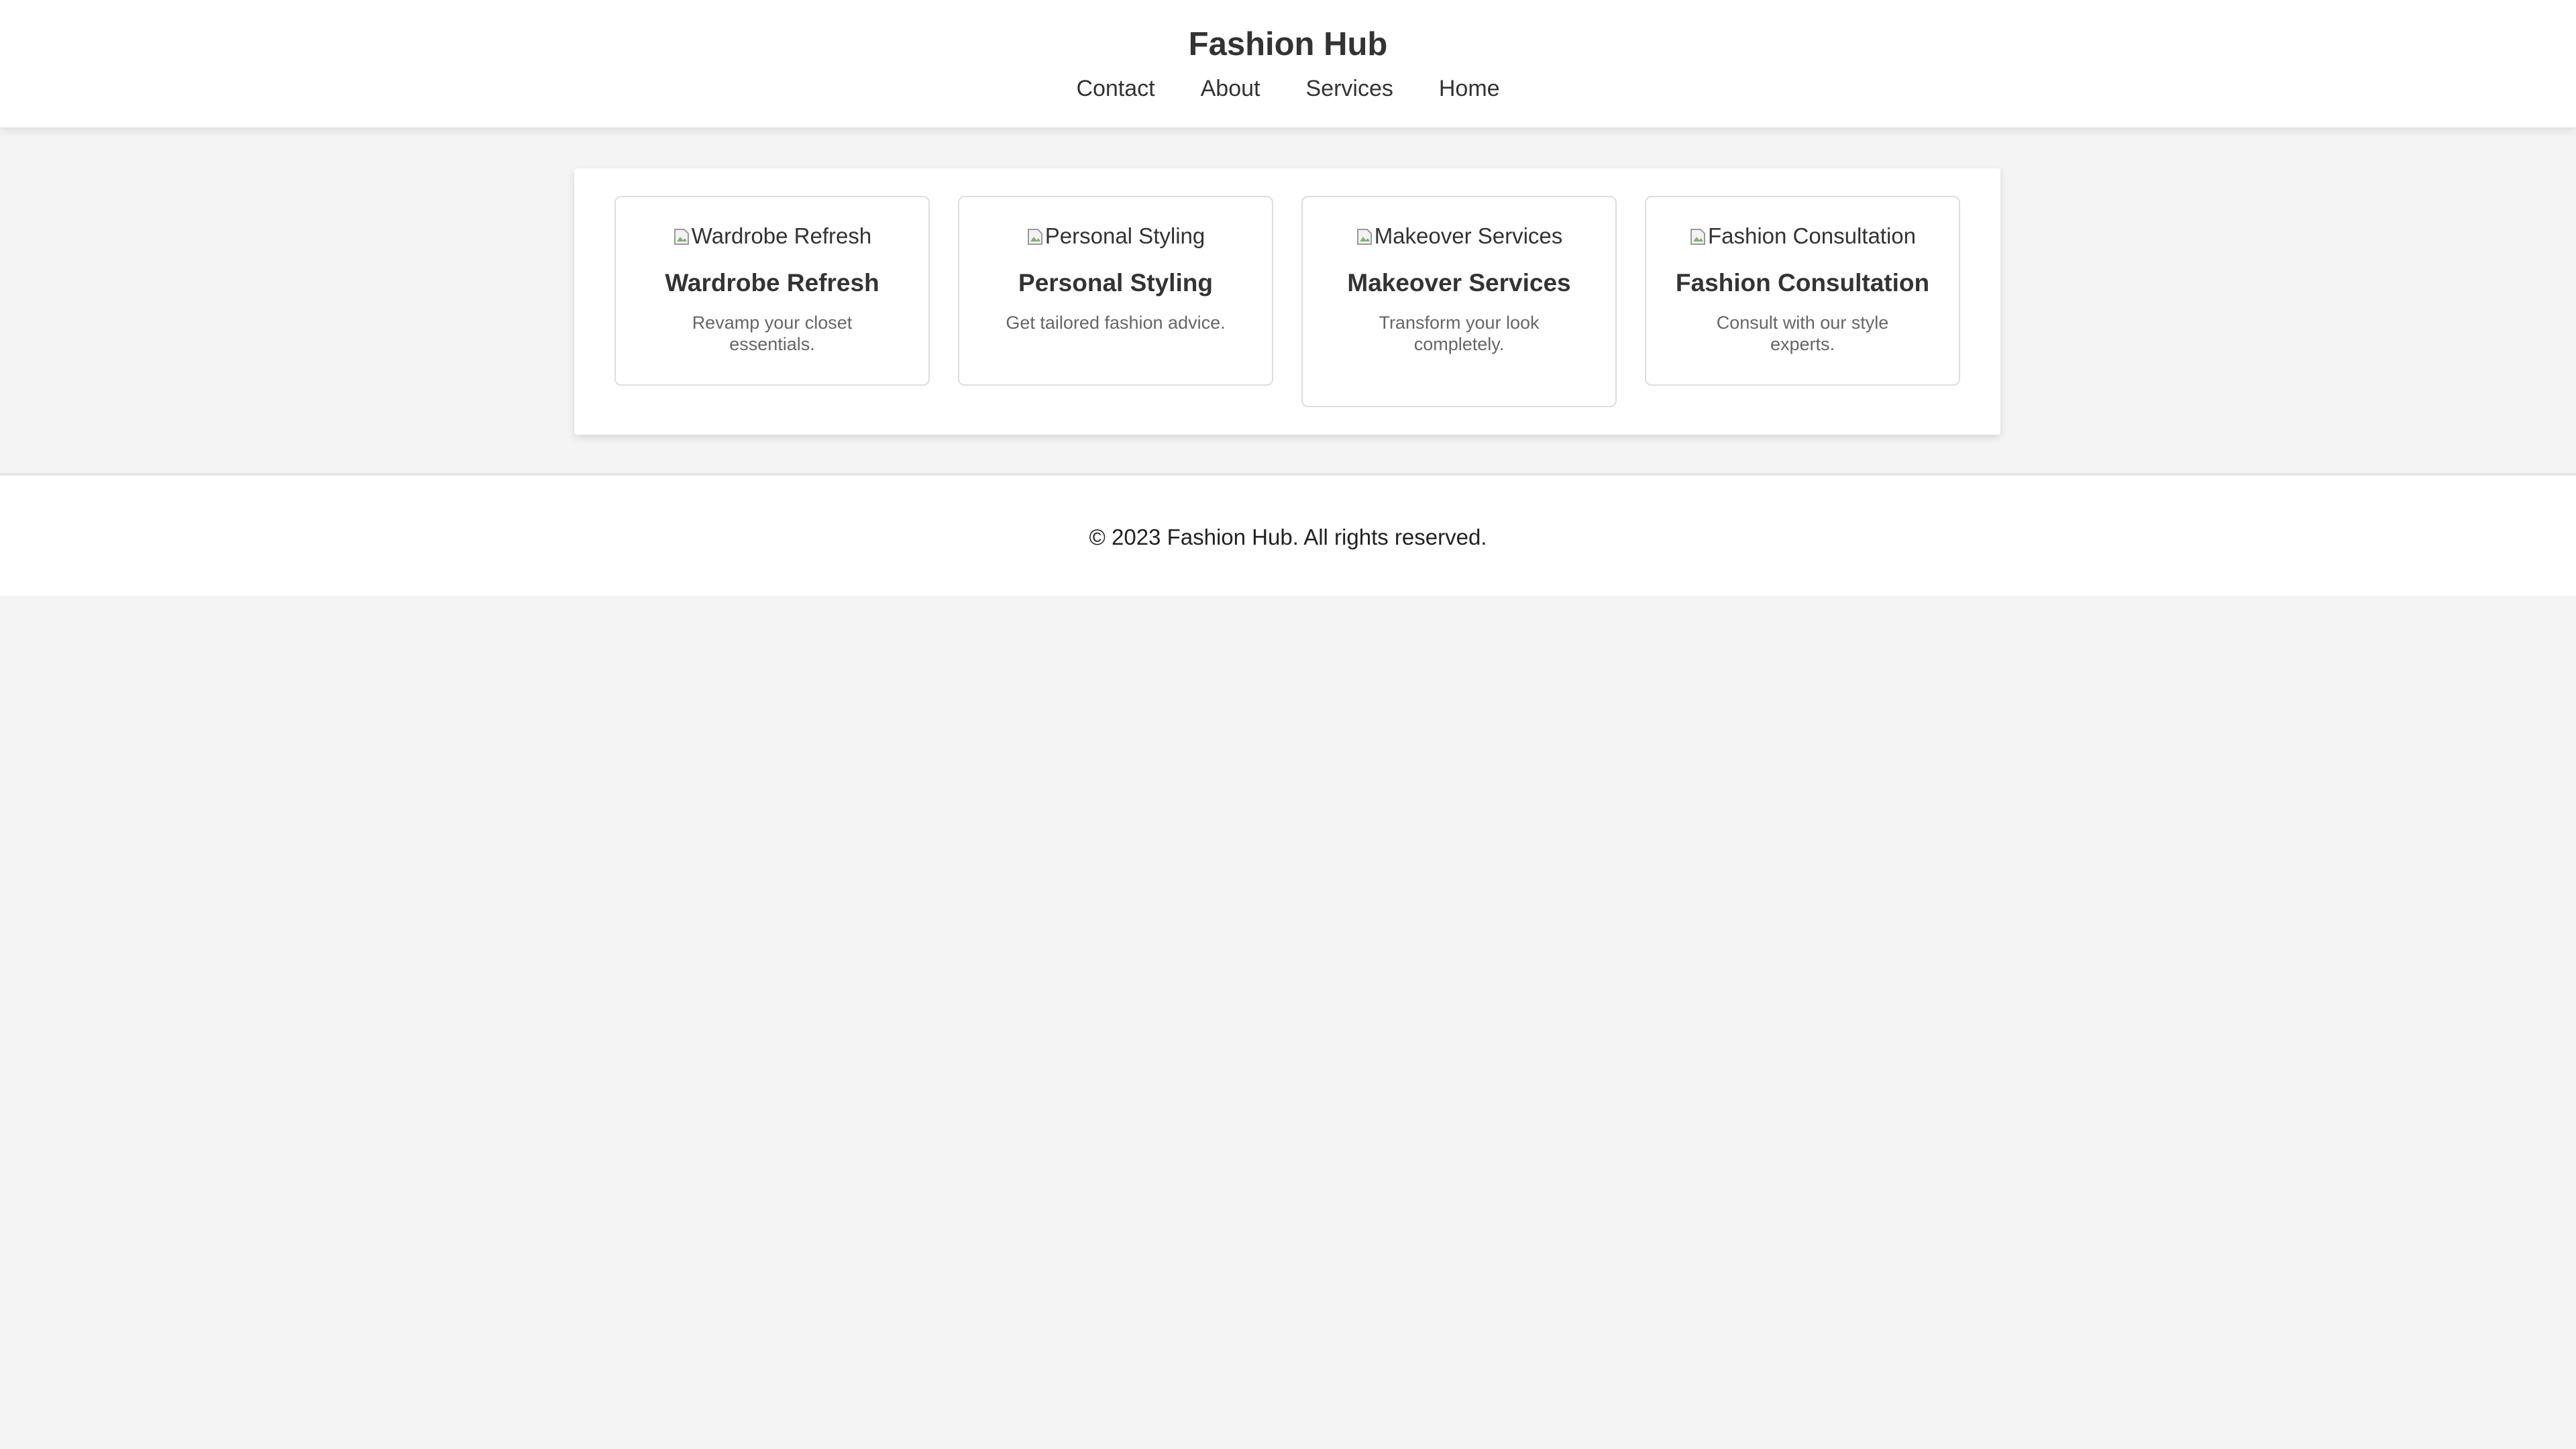  What do you see at coordinates (1124, 235) in the screenshot?
I see `image-alt-text: Personal Styling` at bounding box center [1124, 235].